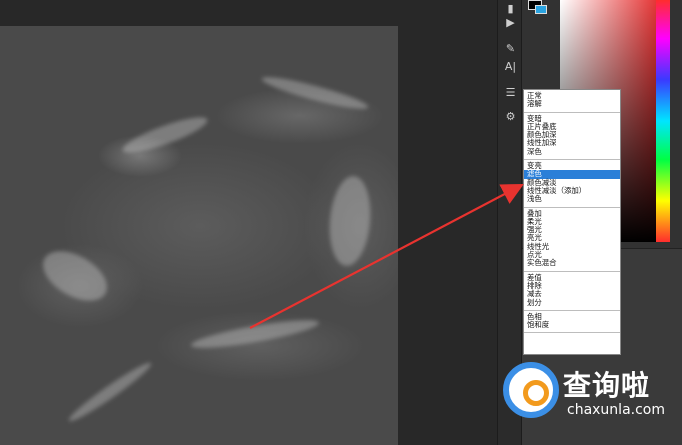 The image size is (682, 445). Describe the element at coordinates (510, 66) in the screenshot. I see `type-icon: A|` at that location.